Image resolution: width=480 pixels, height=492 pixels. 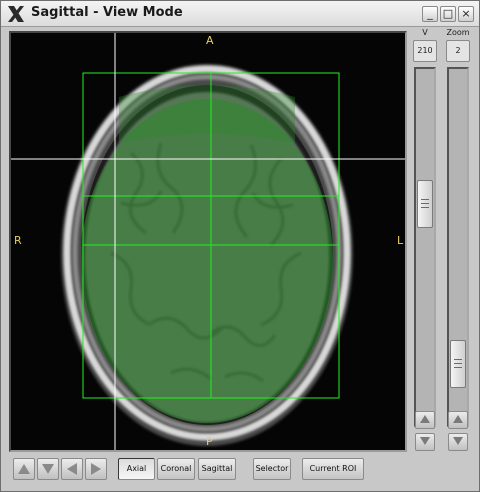 What do you see at coordinates (209, 441) in the screenshot?
I see `orientation-label-bottom: P` at bounding box center [209, 441].